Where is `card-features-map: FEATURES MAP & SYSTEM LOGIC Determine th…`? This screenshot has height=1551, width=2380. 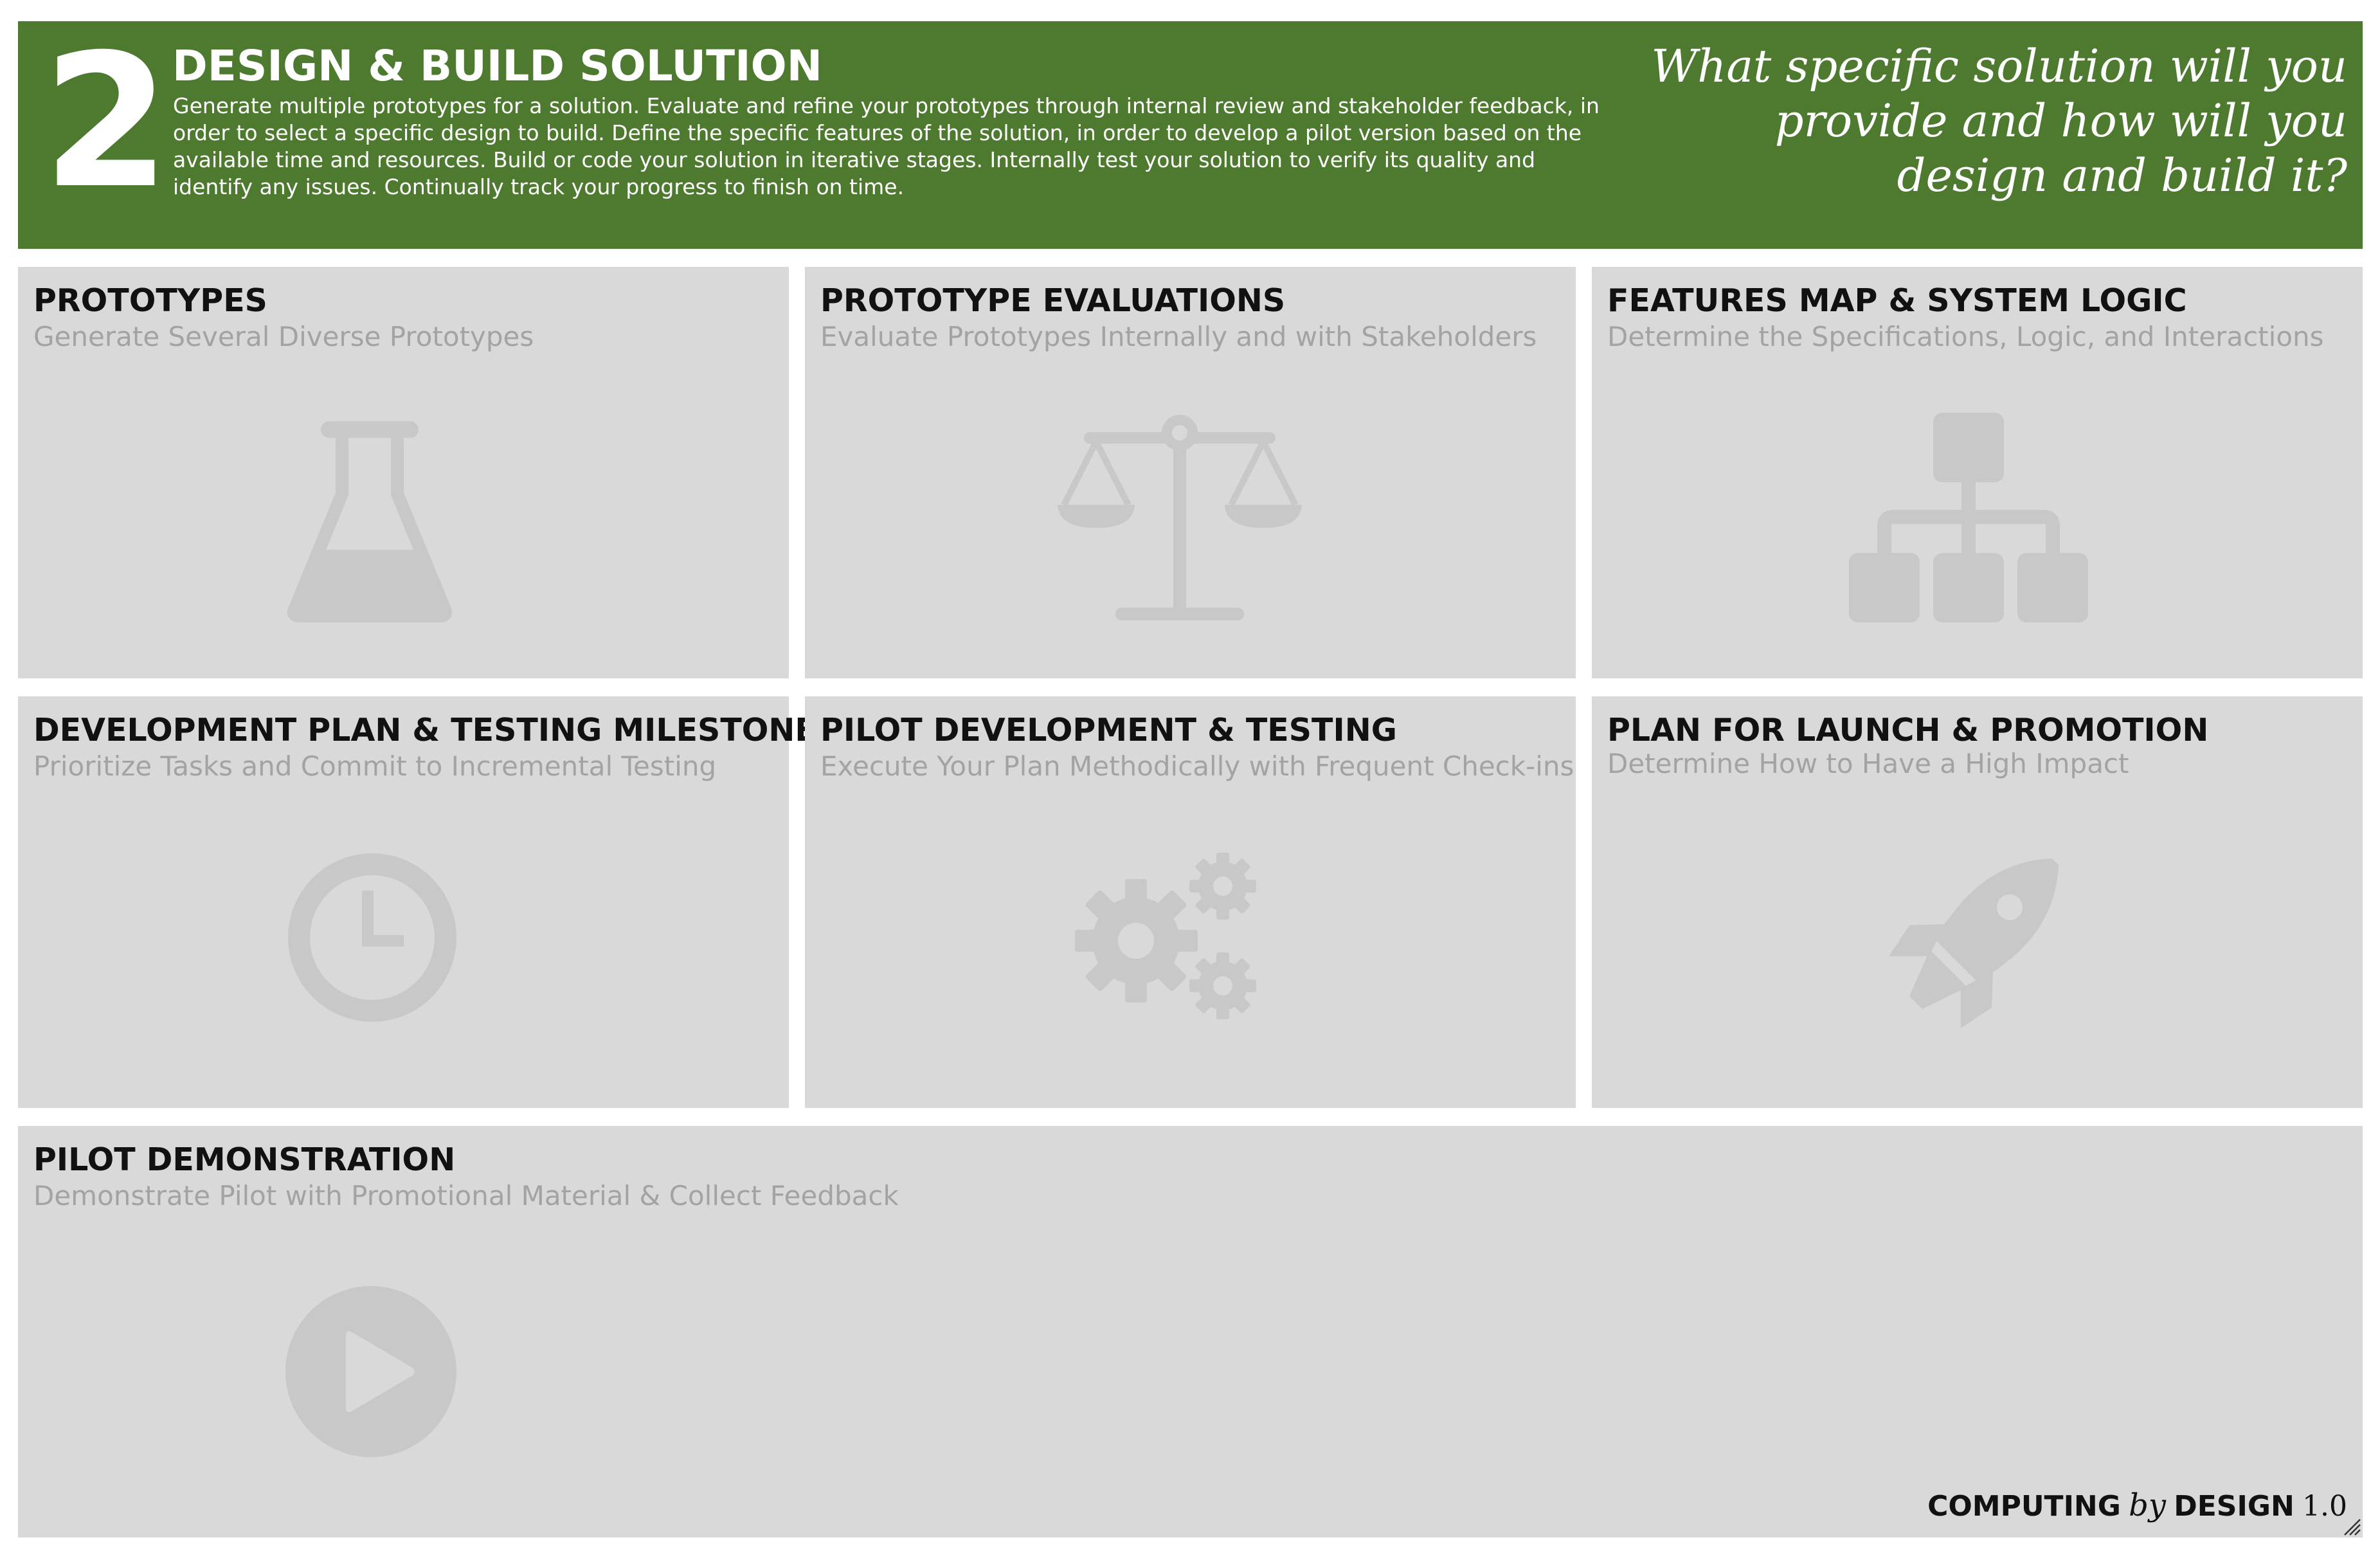
card-features-map: FEATURES MAP & SYSTEM LOGIC Determine th… is located at coordinates (1977, 473).